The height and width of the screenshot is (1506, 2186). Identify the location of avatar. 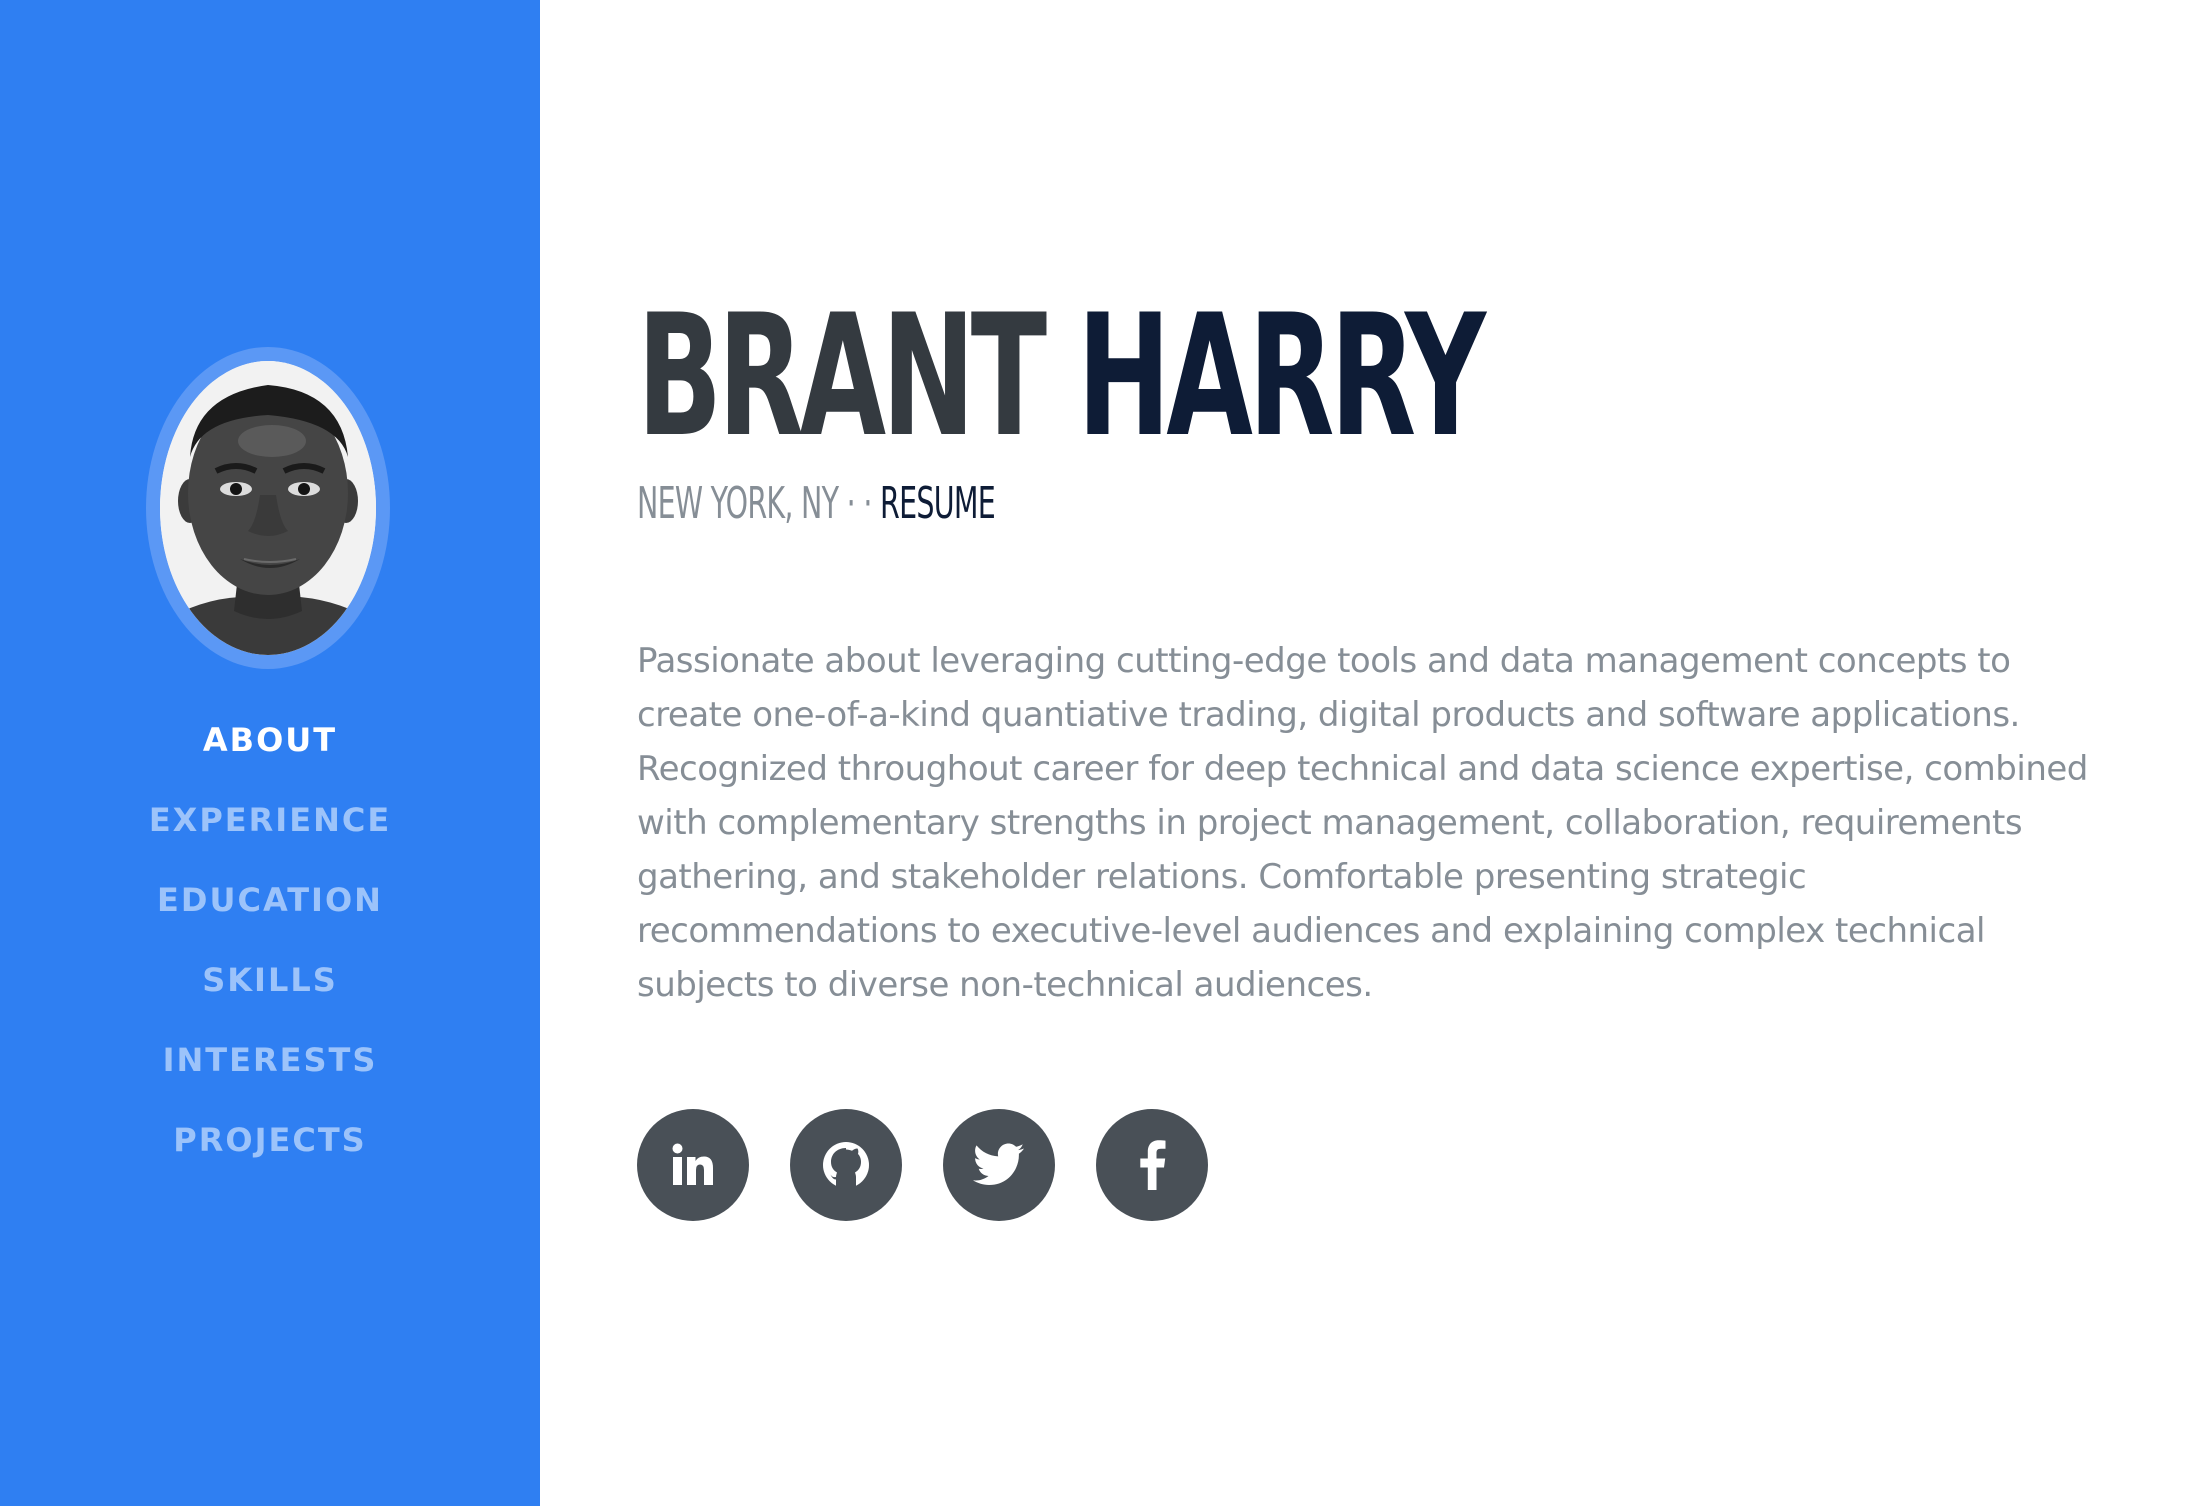
(268, 508).